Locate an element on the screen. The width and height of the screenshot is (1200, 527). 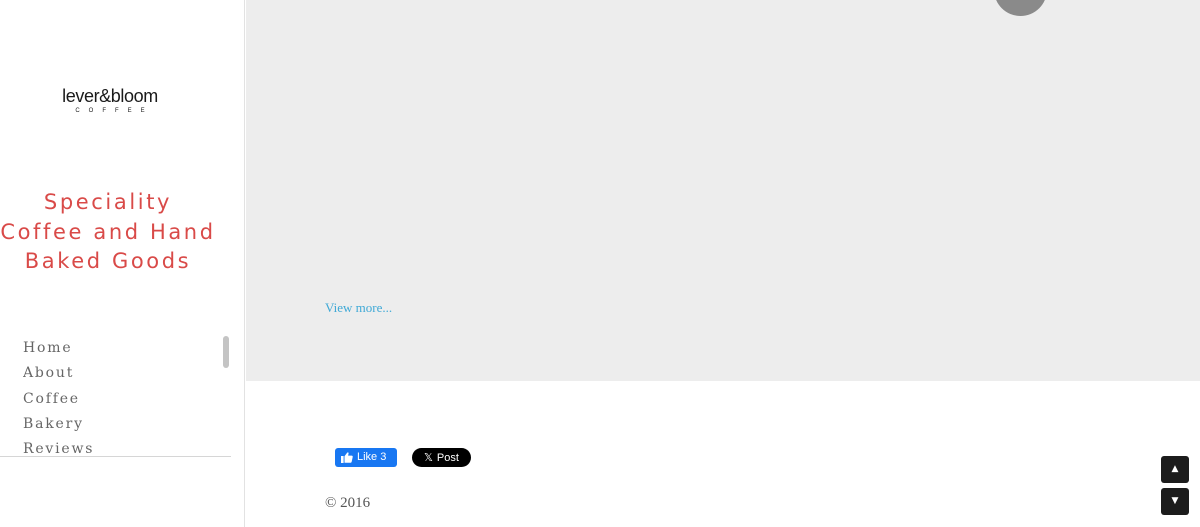
logo-wordmark: lever&bloom is located at coordinates (110, 96).